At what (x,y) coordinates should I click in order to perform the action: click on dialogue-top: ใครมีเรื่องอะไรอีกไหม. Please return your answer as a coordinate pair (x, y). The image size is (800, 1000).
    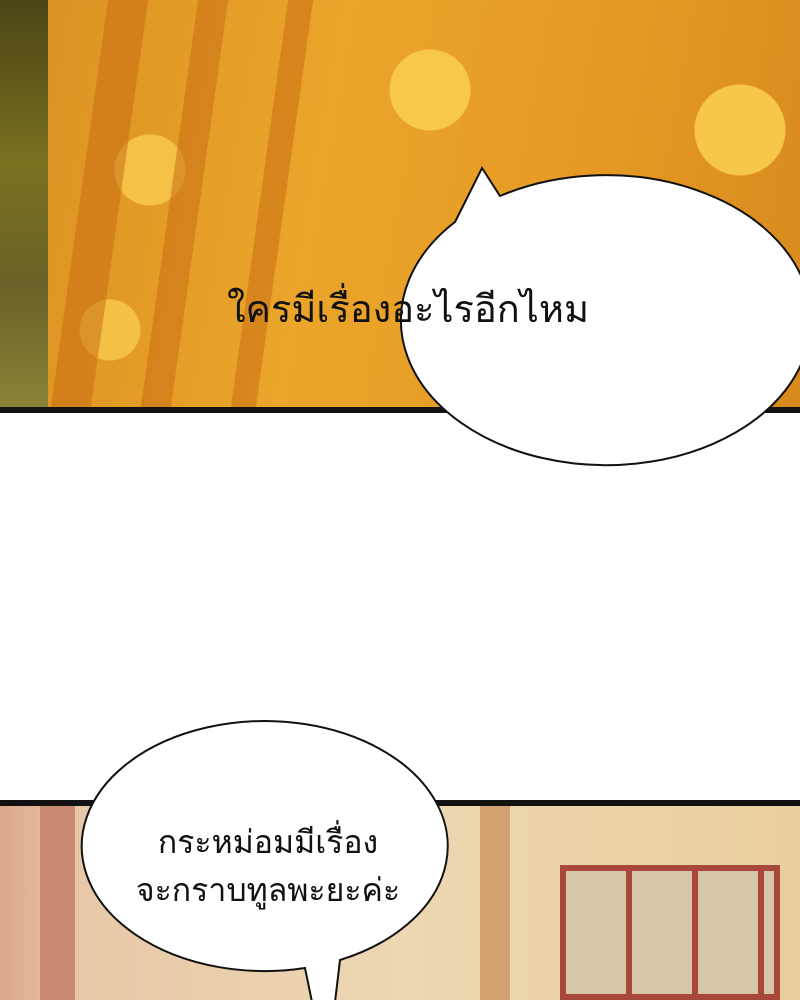
    Looking at the image, I should click on (407, 309).